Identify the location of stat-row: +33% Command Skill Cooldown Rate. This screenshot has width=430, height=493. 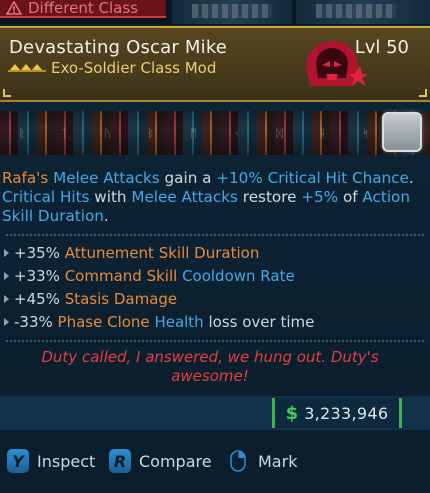
(214, 277).